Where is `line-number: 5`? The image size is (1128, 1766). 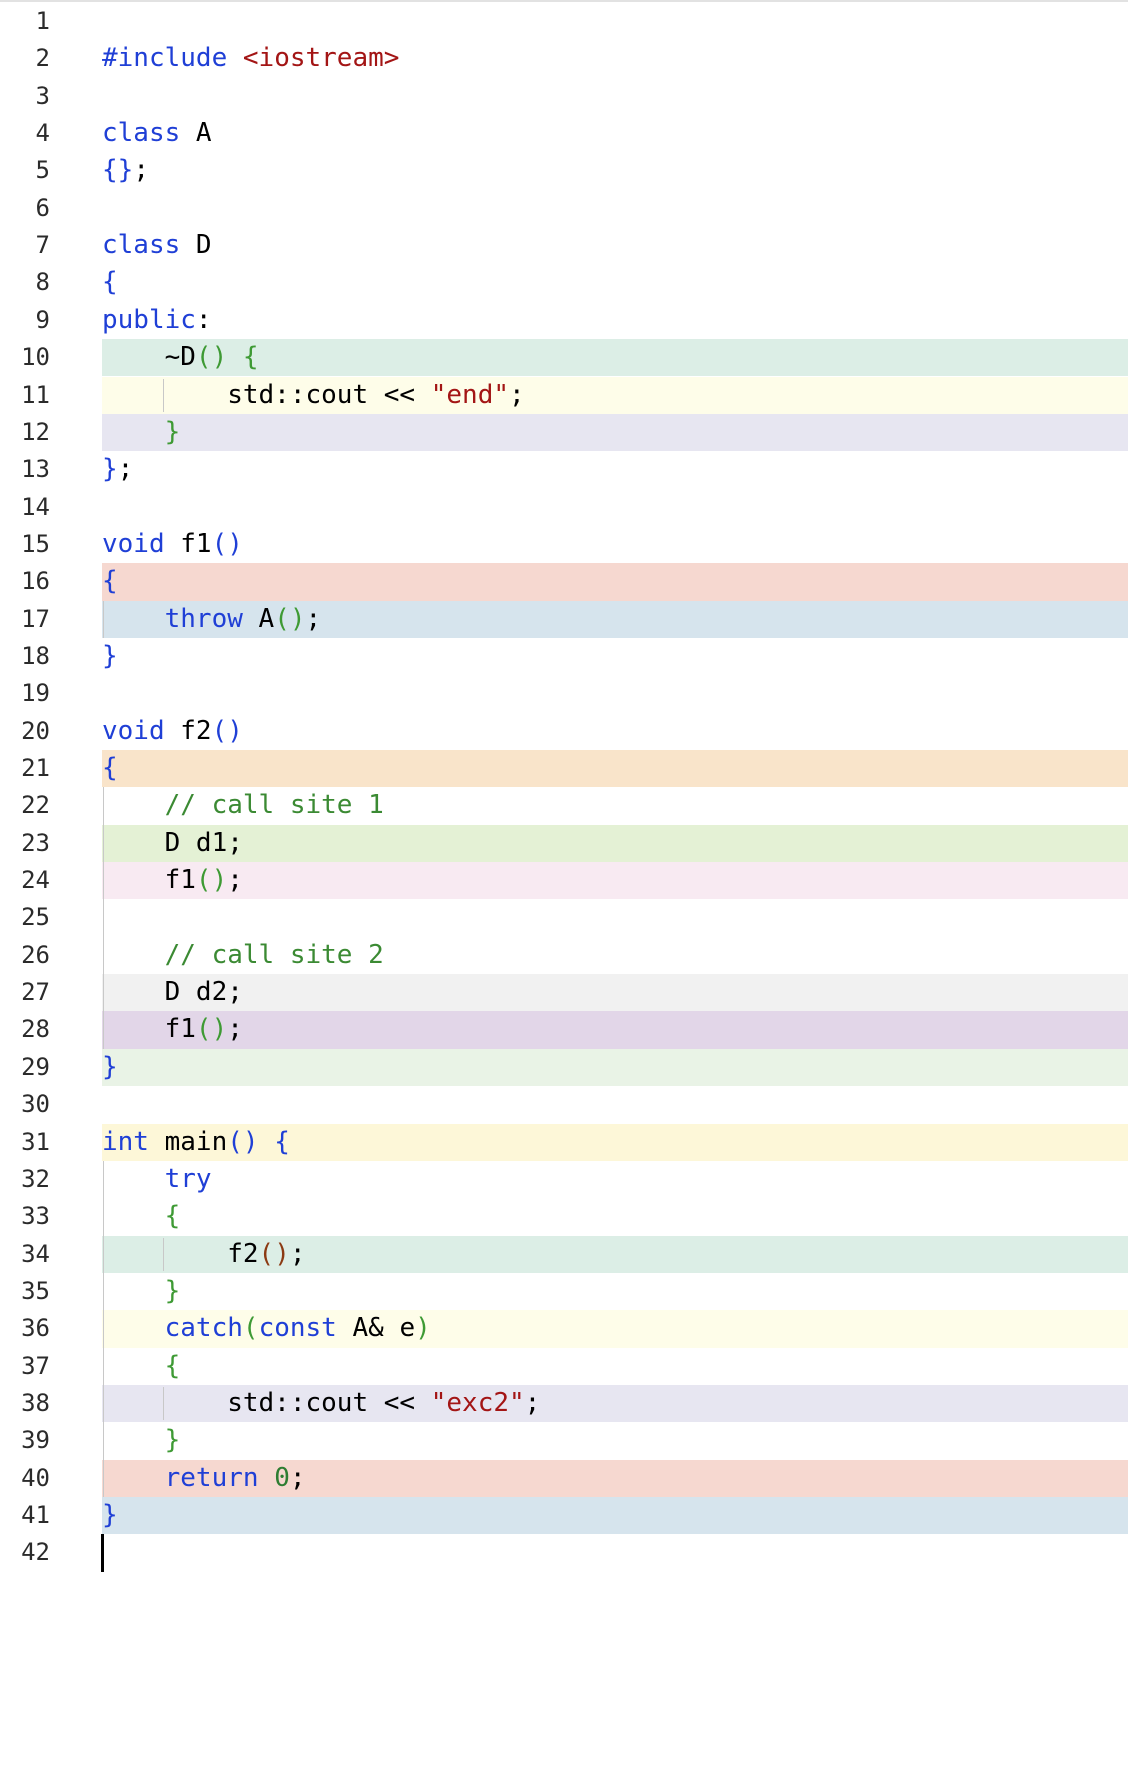 line-number: 5 is located at coordinates (42, 170).